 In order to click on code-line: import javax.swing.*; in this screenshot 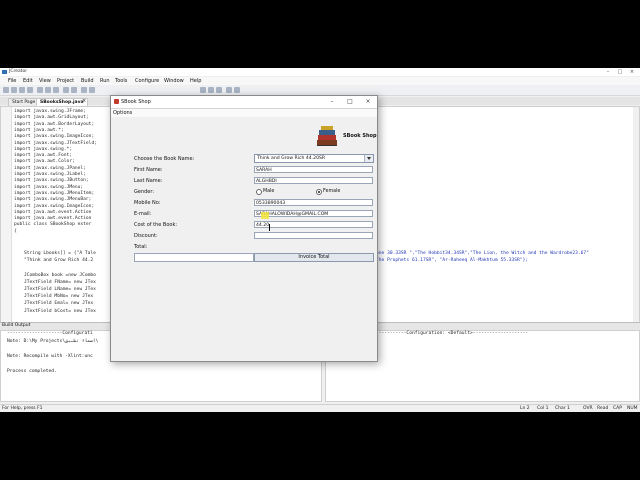, I will do `click(43, 149)`.